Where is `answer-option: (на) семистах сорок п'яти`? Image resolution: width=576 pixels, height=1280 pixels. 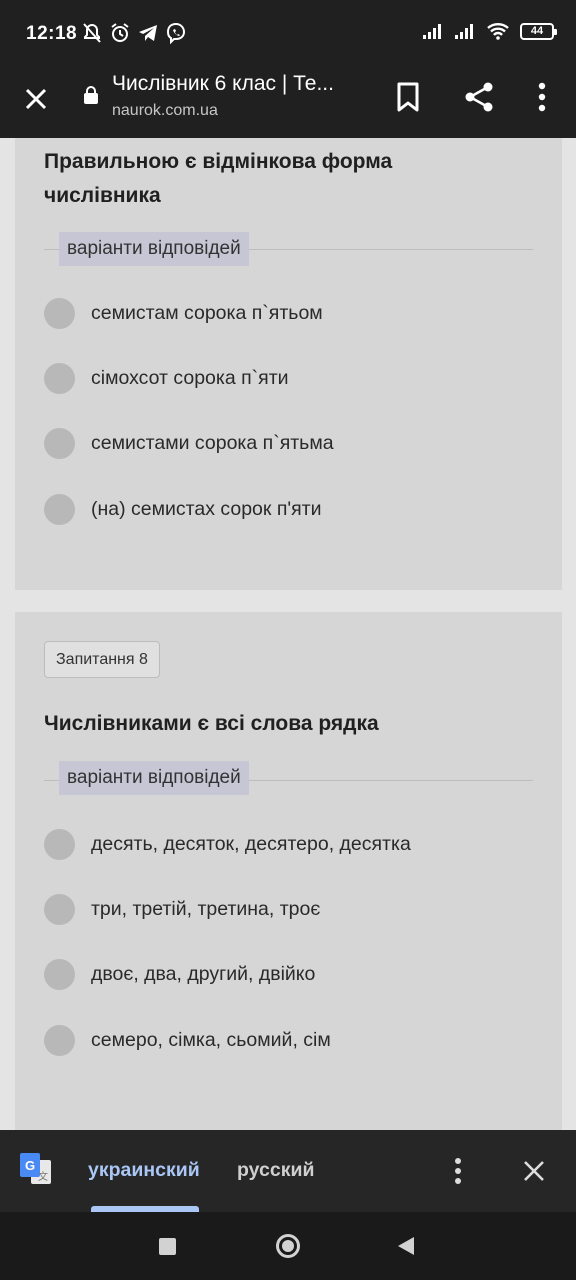
answer-option: (на) семистах сорок п'яти is located at coordinates (183, 509).